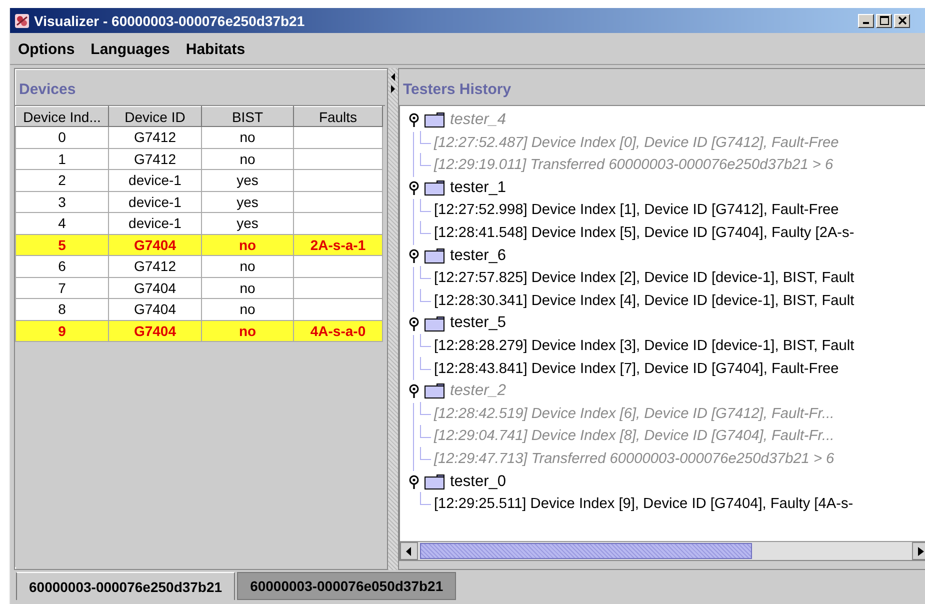  What do you see at coordinates (22, 20) in the screenshot?
I see `app-icon` at bounding box center [22, 20].